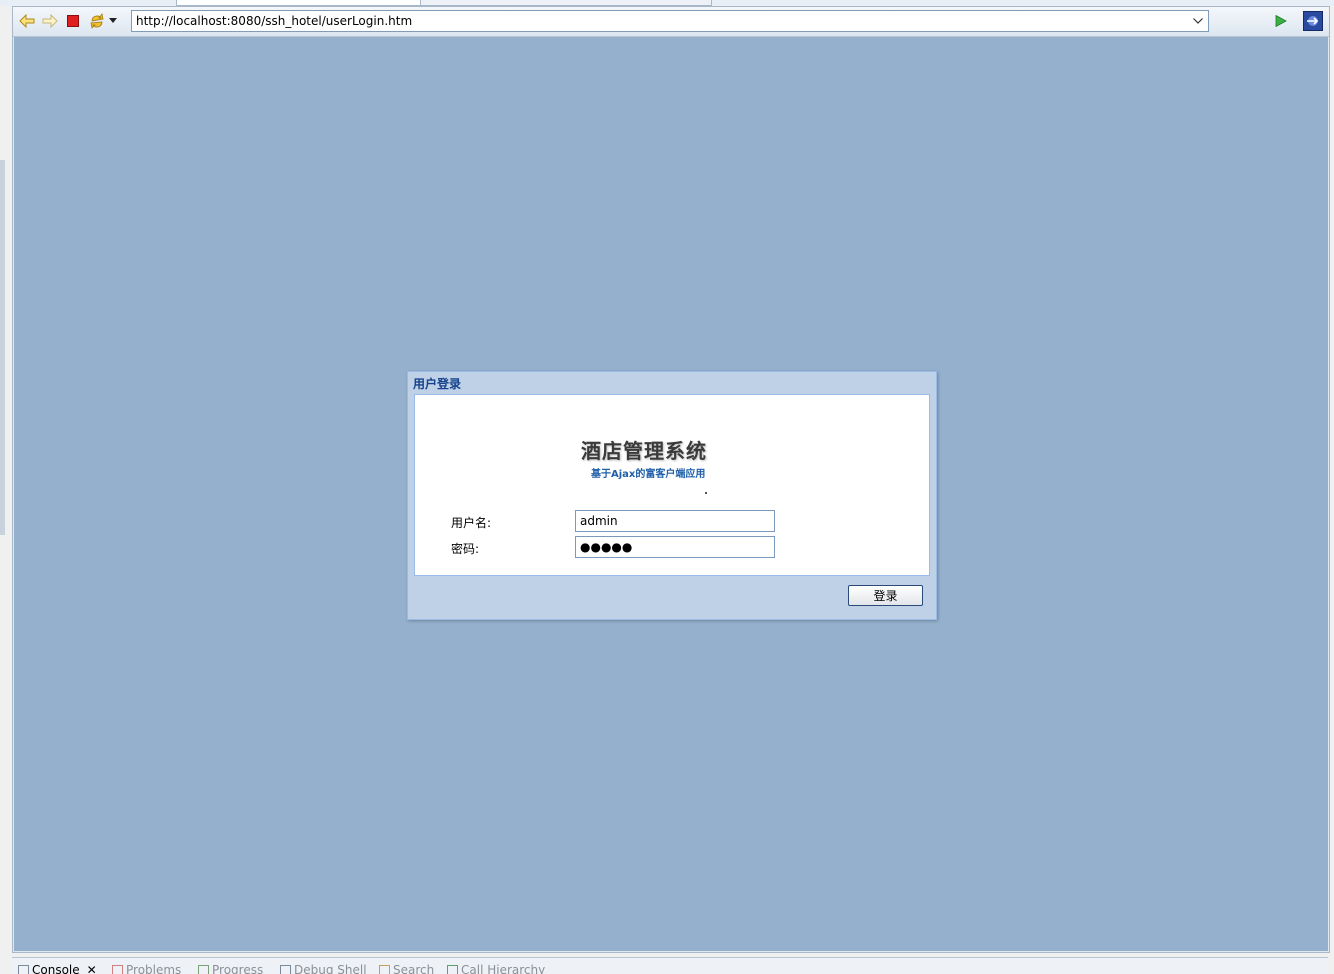 The width and height of the screenshot is (1334, 974). I want to click on password-label: 密码:, so click(465, 548).